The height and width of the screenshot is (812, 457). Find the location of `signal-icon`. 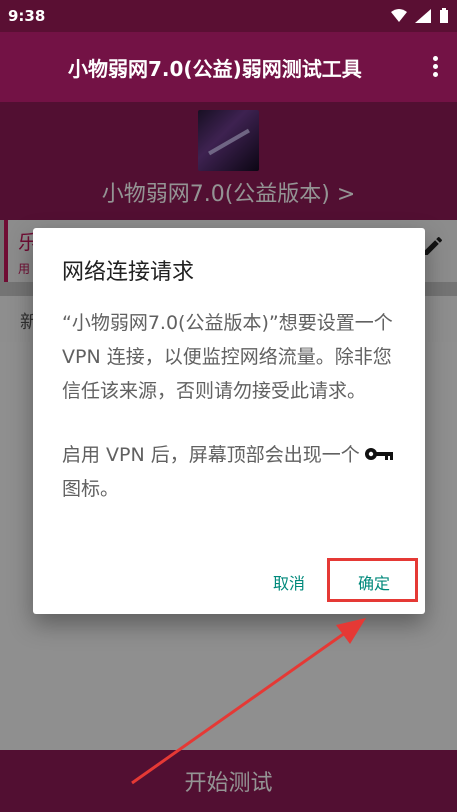

signal-icon is located at coordinates (423, 16).